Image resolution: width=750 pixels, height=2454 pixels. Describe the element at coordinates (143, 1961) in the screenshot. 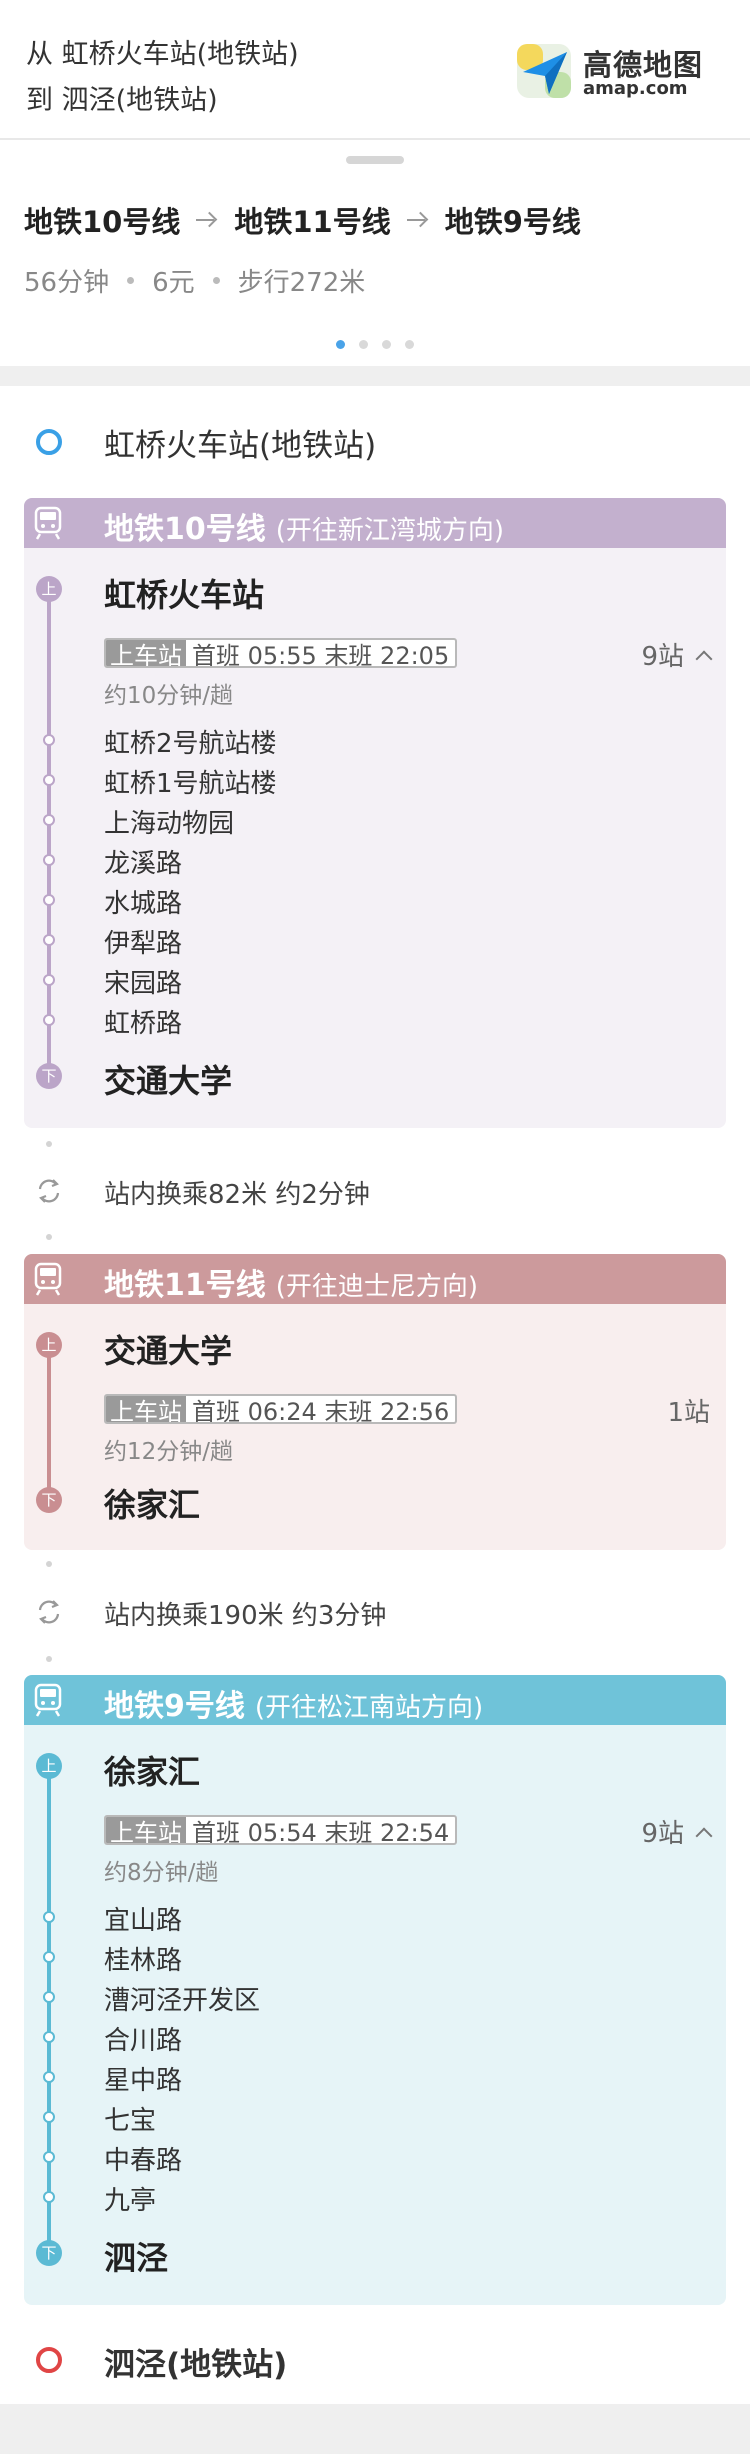

I see `intermediate-stop: 桂林路` at that location.